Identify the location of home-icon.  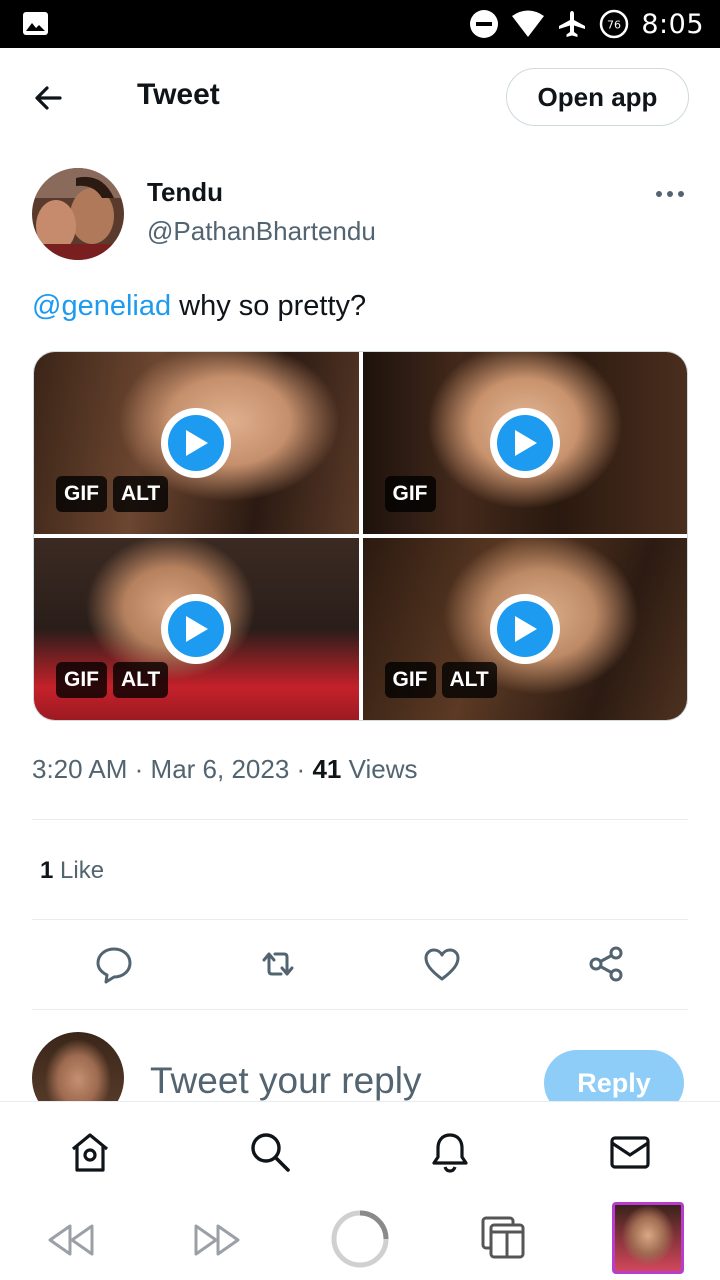
(90, 1152).